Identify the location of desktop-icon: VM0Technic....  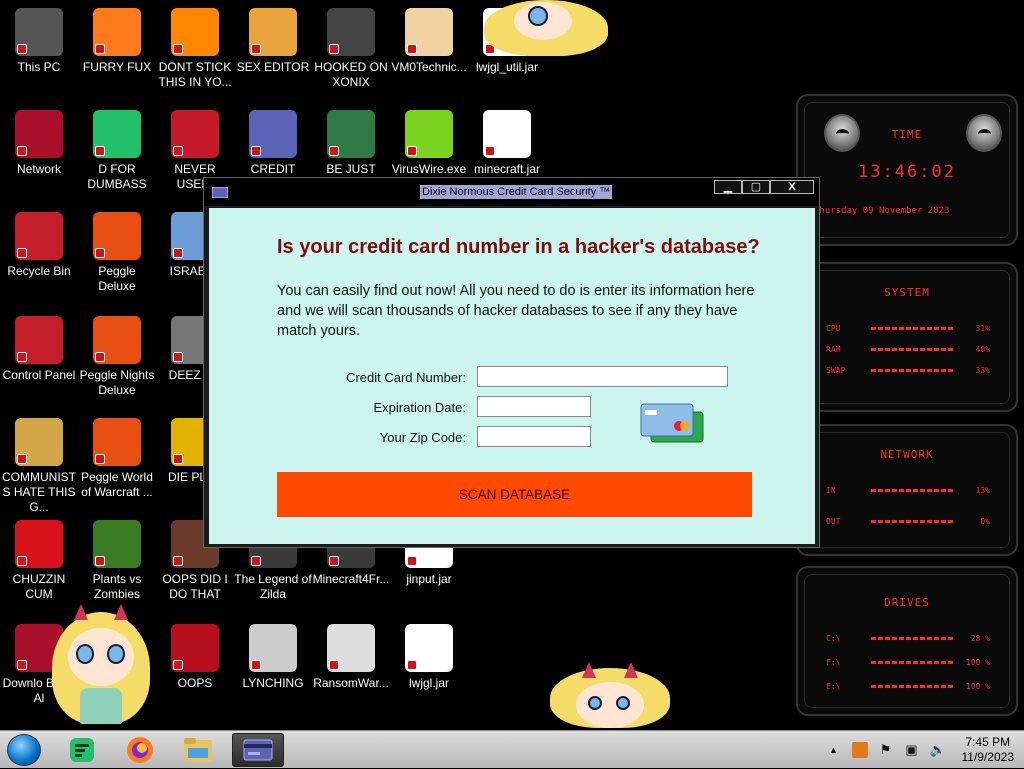
(429, 41).